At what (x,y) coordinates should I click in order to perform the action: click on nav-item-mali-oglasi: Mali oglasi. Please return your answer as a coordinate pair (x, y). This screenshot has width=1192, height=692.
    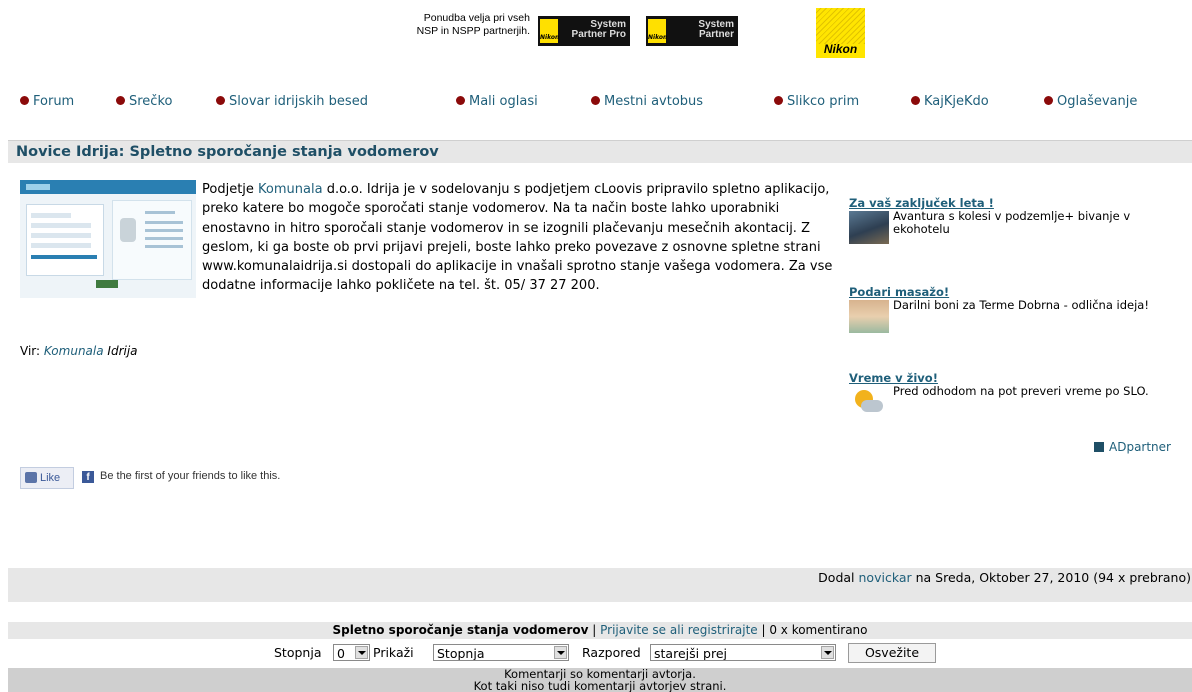
    Looking at the image, I should click on (497, 101).